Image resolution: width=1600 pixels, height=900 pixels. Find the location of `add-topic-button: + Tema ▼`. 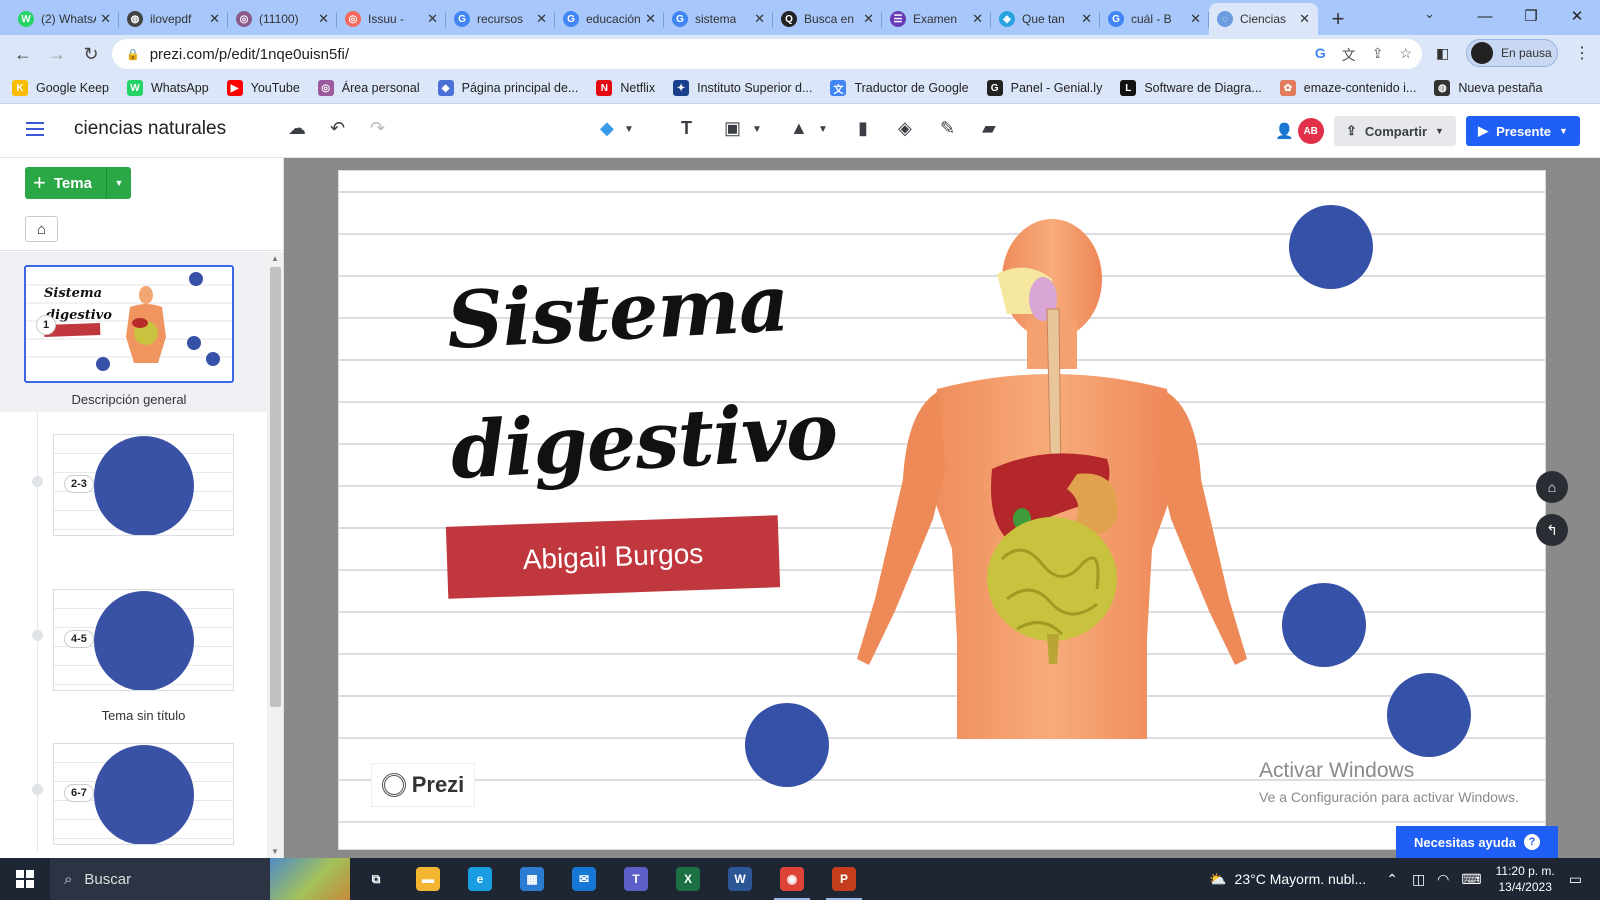

add-topic-button: + Tema ▼ is located at coordinates (78, 183).